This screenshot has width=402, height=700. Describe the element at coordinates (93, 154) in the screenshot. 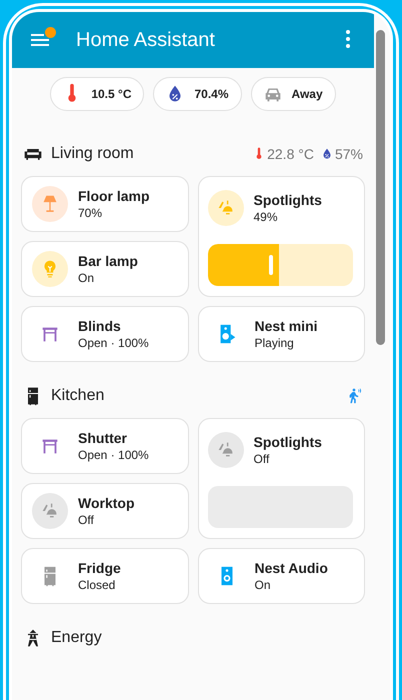

I see `area-title: Living room` at that location.